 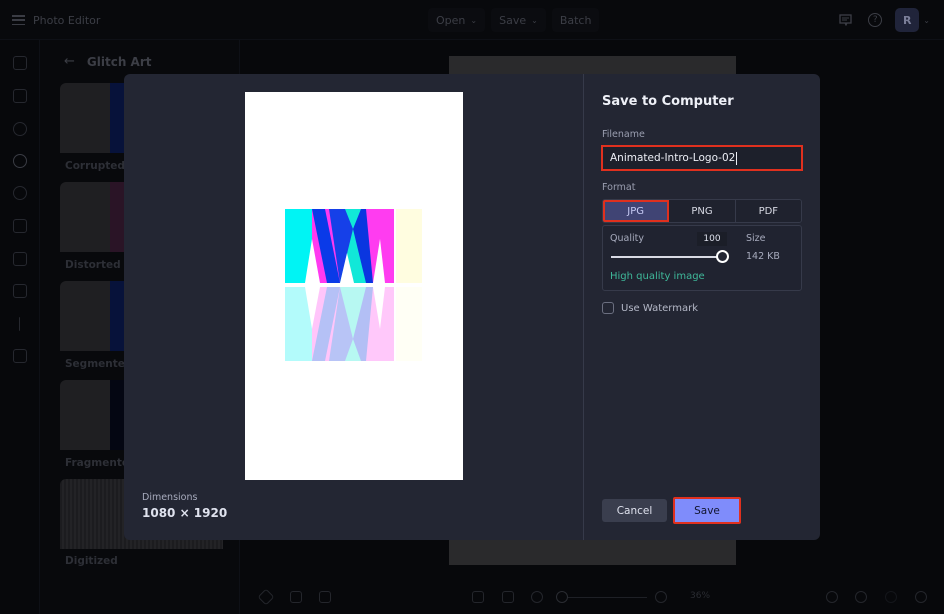 What do you see at coordinates (20, 324) in the screenshot?
I see `text-icon` at bounding box center [20, 324].